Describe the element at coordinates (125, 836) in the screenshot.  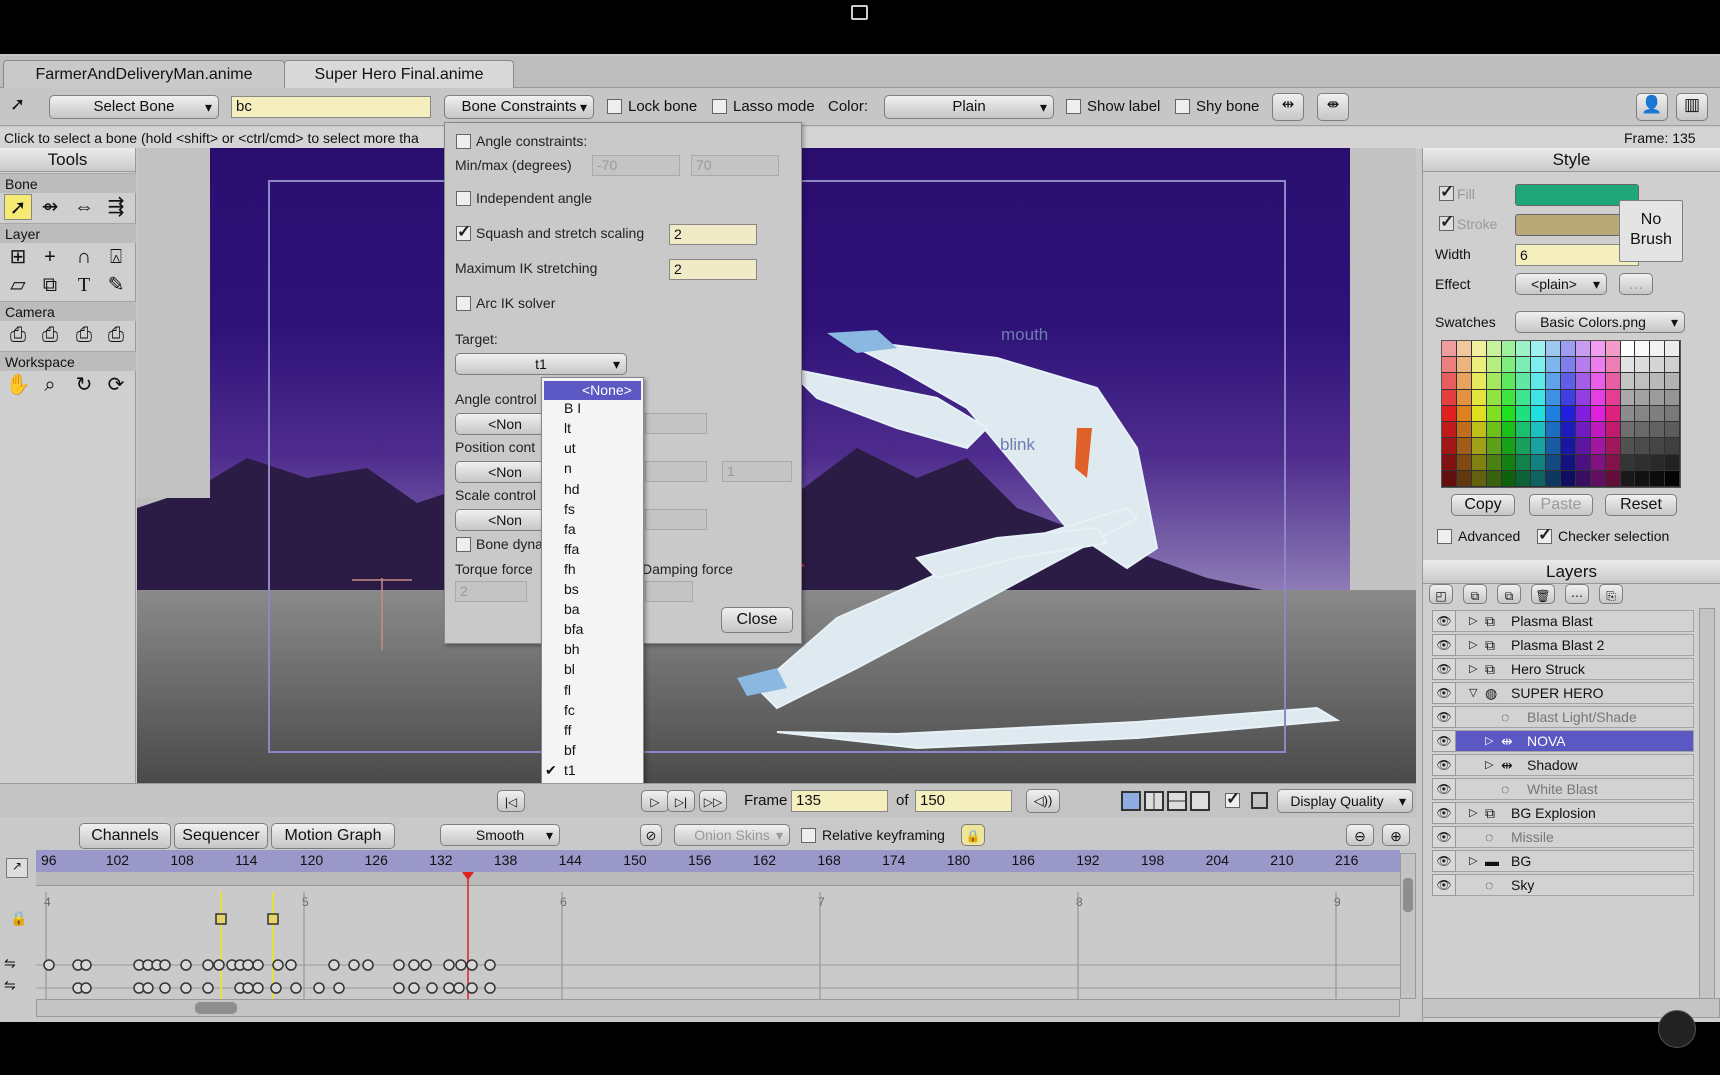
I see `tab-channels: Channels` at that location.